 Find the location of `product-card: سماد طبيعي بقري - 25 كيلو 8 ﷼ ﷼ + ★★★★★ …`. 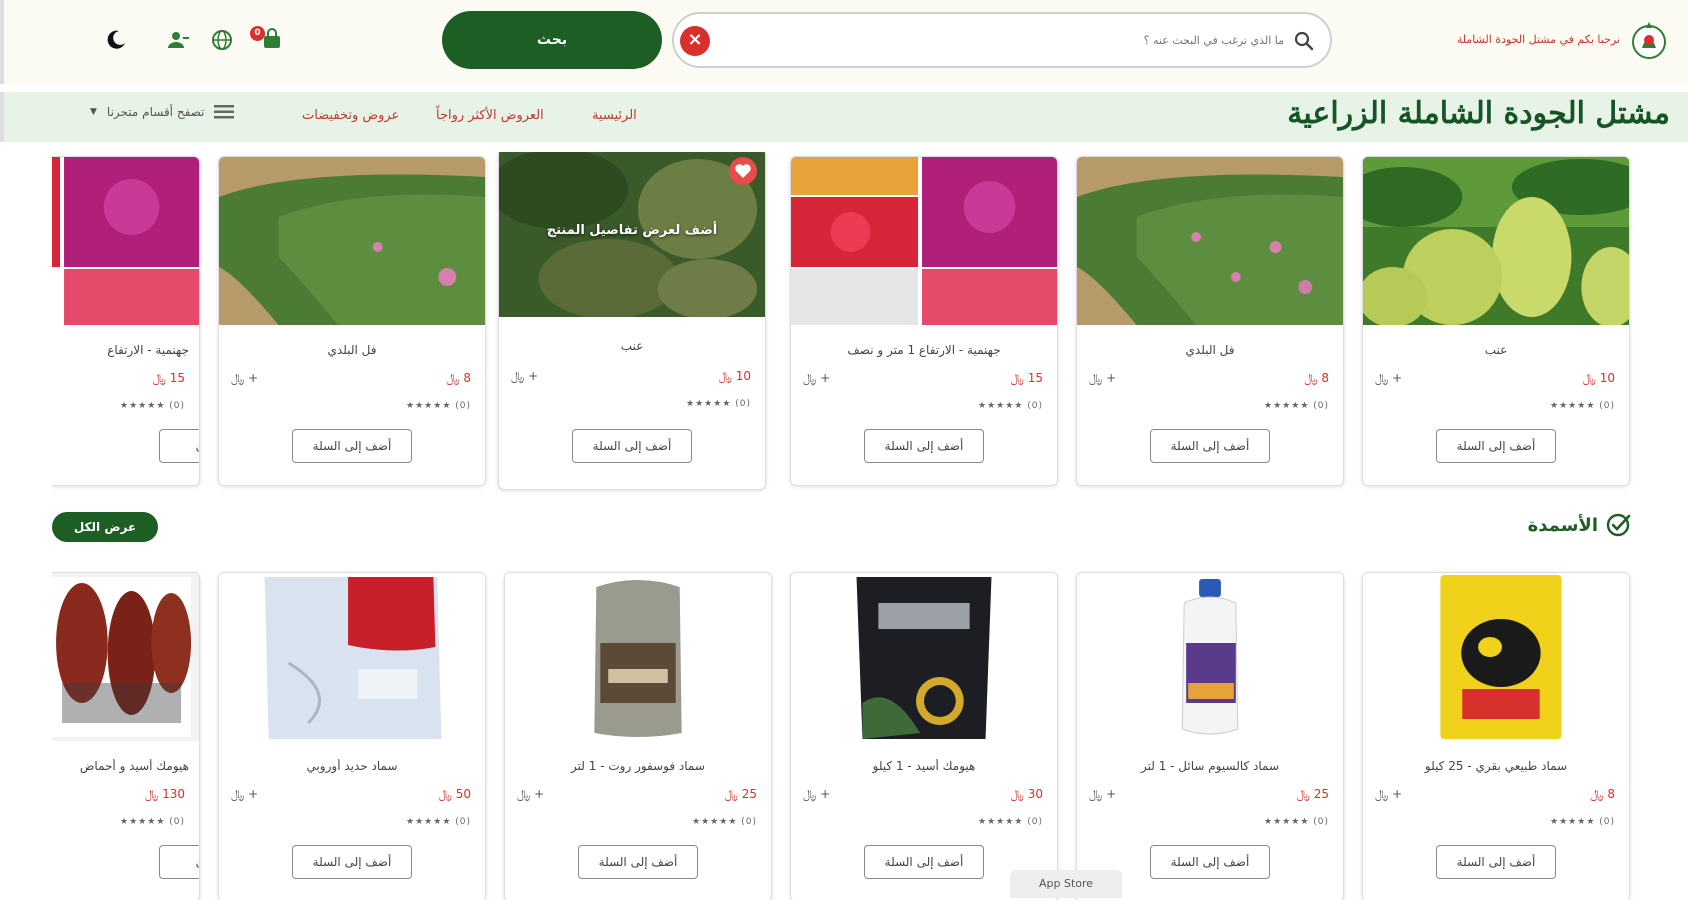

product-card: سماد طبيعي بقري - 25 كيلو 8 ﷼ ﷼ + ★★★★★ … is located at coordinates (1496, 736).